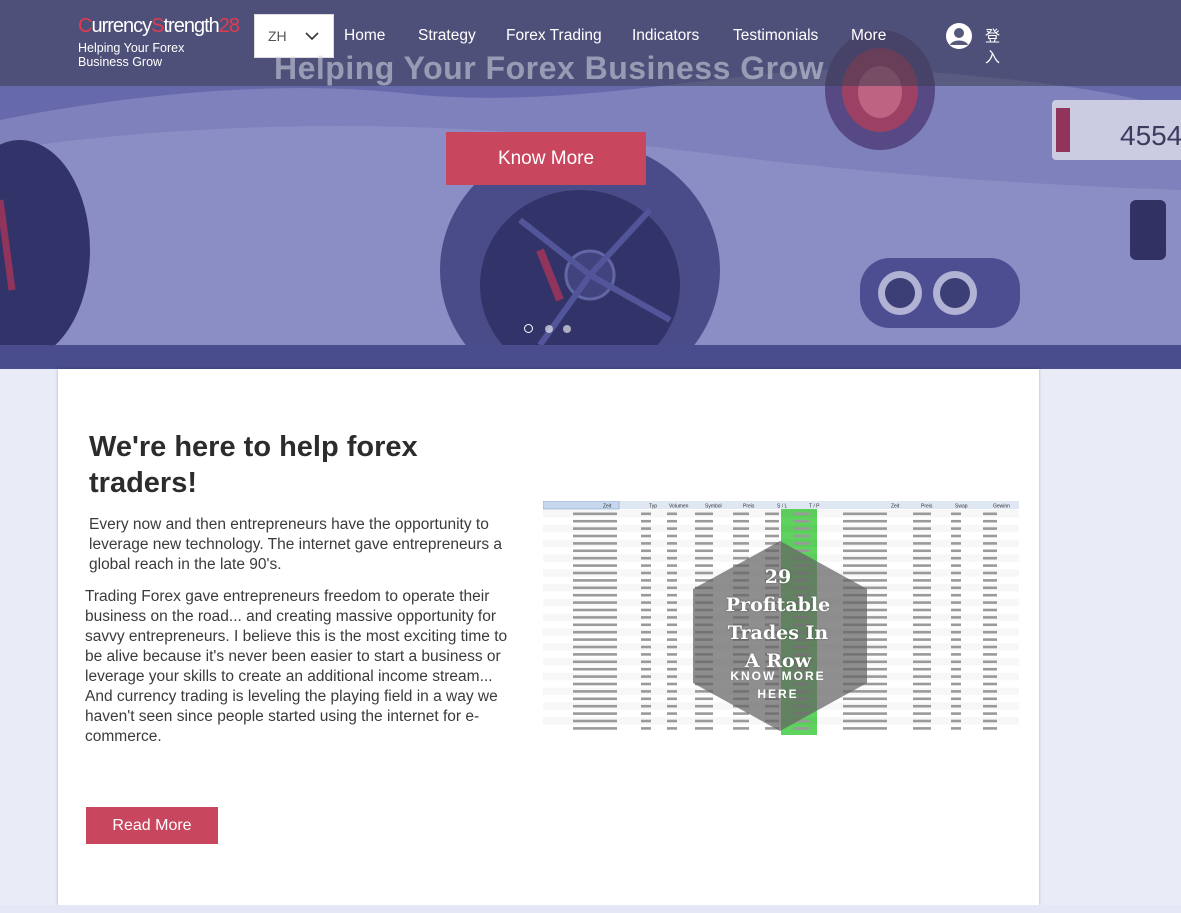 Image resolution: width=1181 pixels, height=913 pixels. Describe the element at coordinates (959, 36) in the screenshot. I see `user-avatar-icon` at that location.